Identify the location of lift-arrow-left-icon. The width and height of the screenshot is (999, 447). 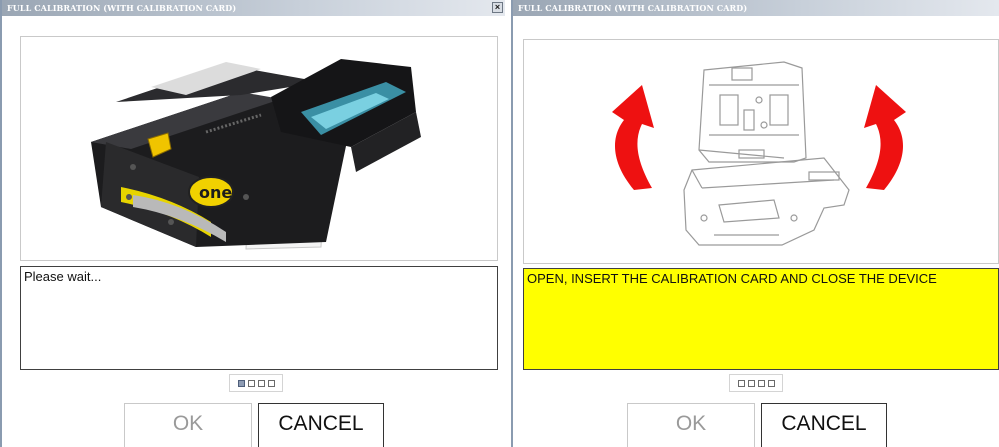
(633, 137).